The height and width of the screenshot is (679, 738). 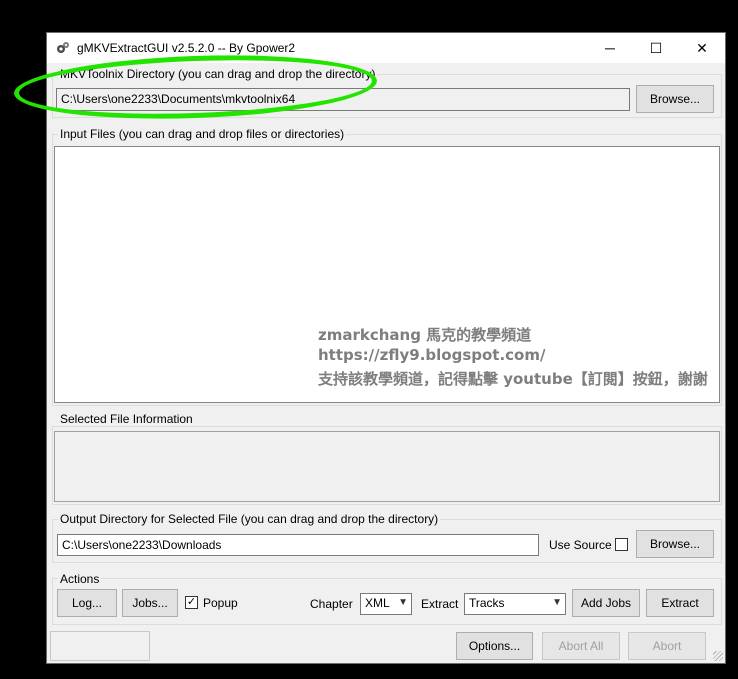 What do you see at coordinates (680, 603) in the screenshot?
I see `extract-button: Extract` at bounding box center [680, 603].